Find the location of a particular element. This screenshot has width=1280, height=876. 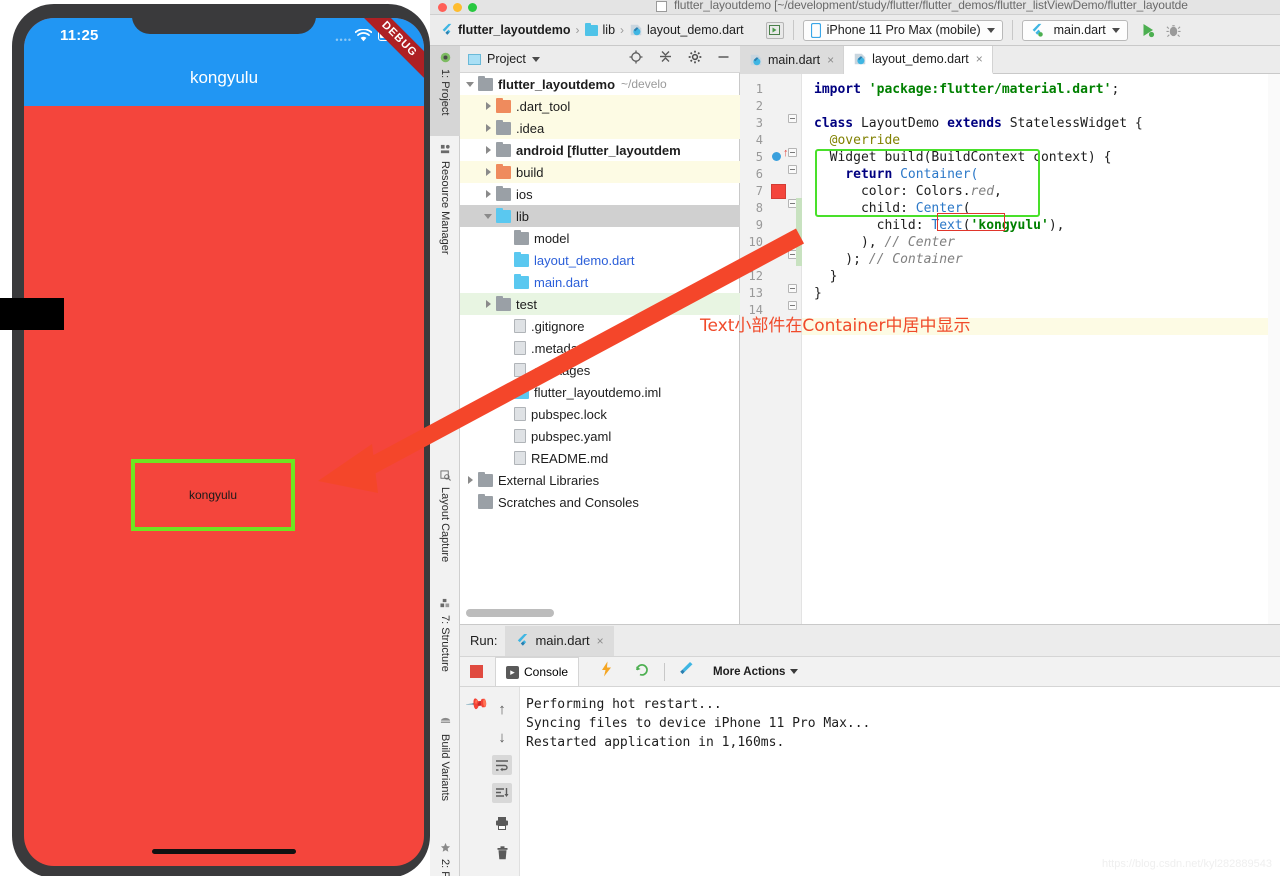

breadcrumb-item-file: layout_demo.dart is located at coordinates (686, 30).